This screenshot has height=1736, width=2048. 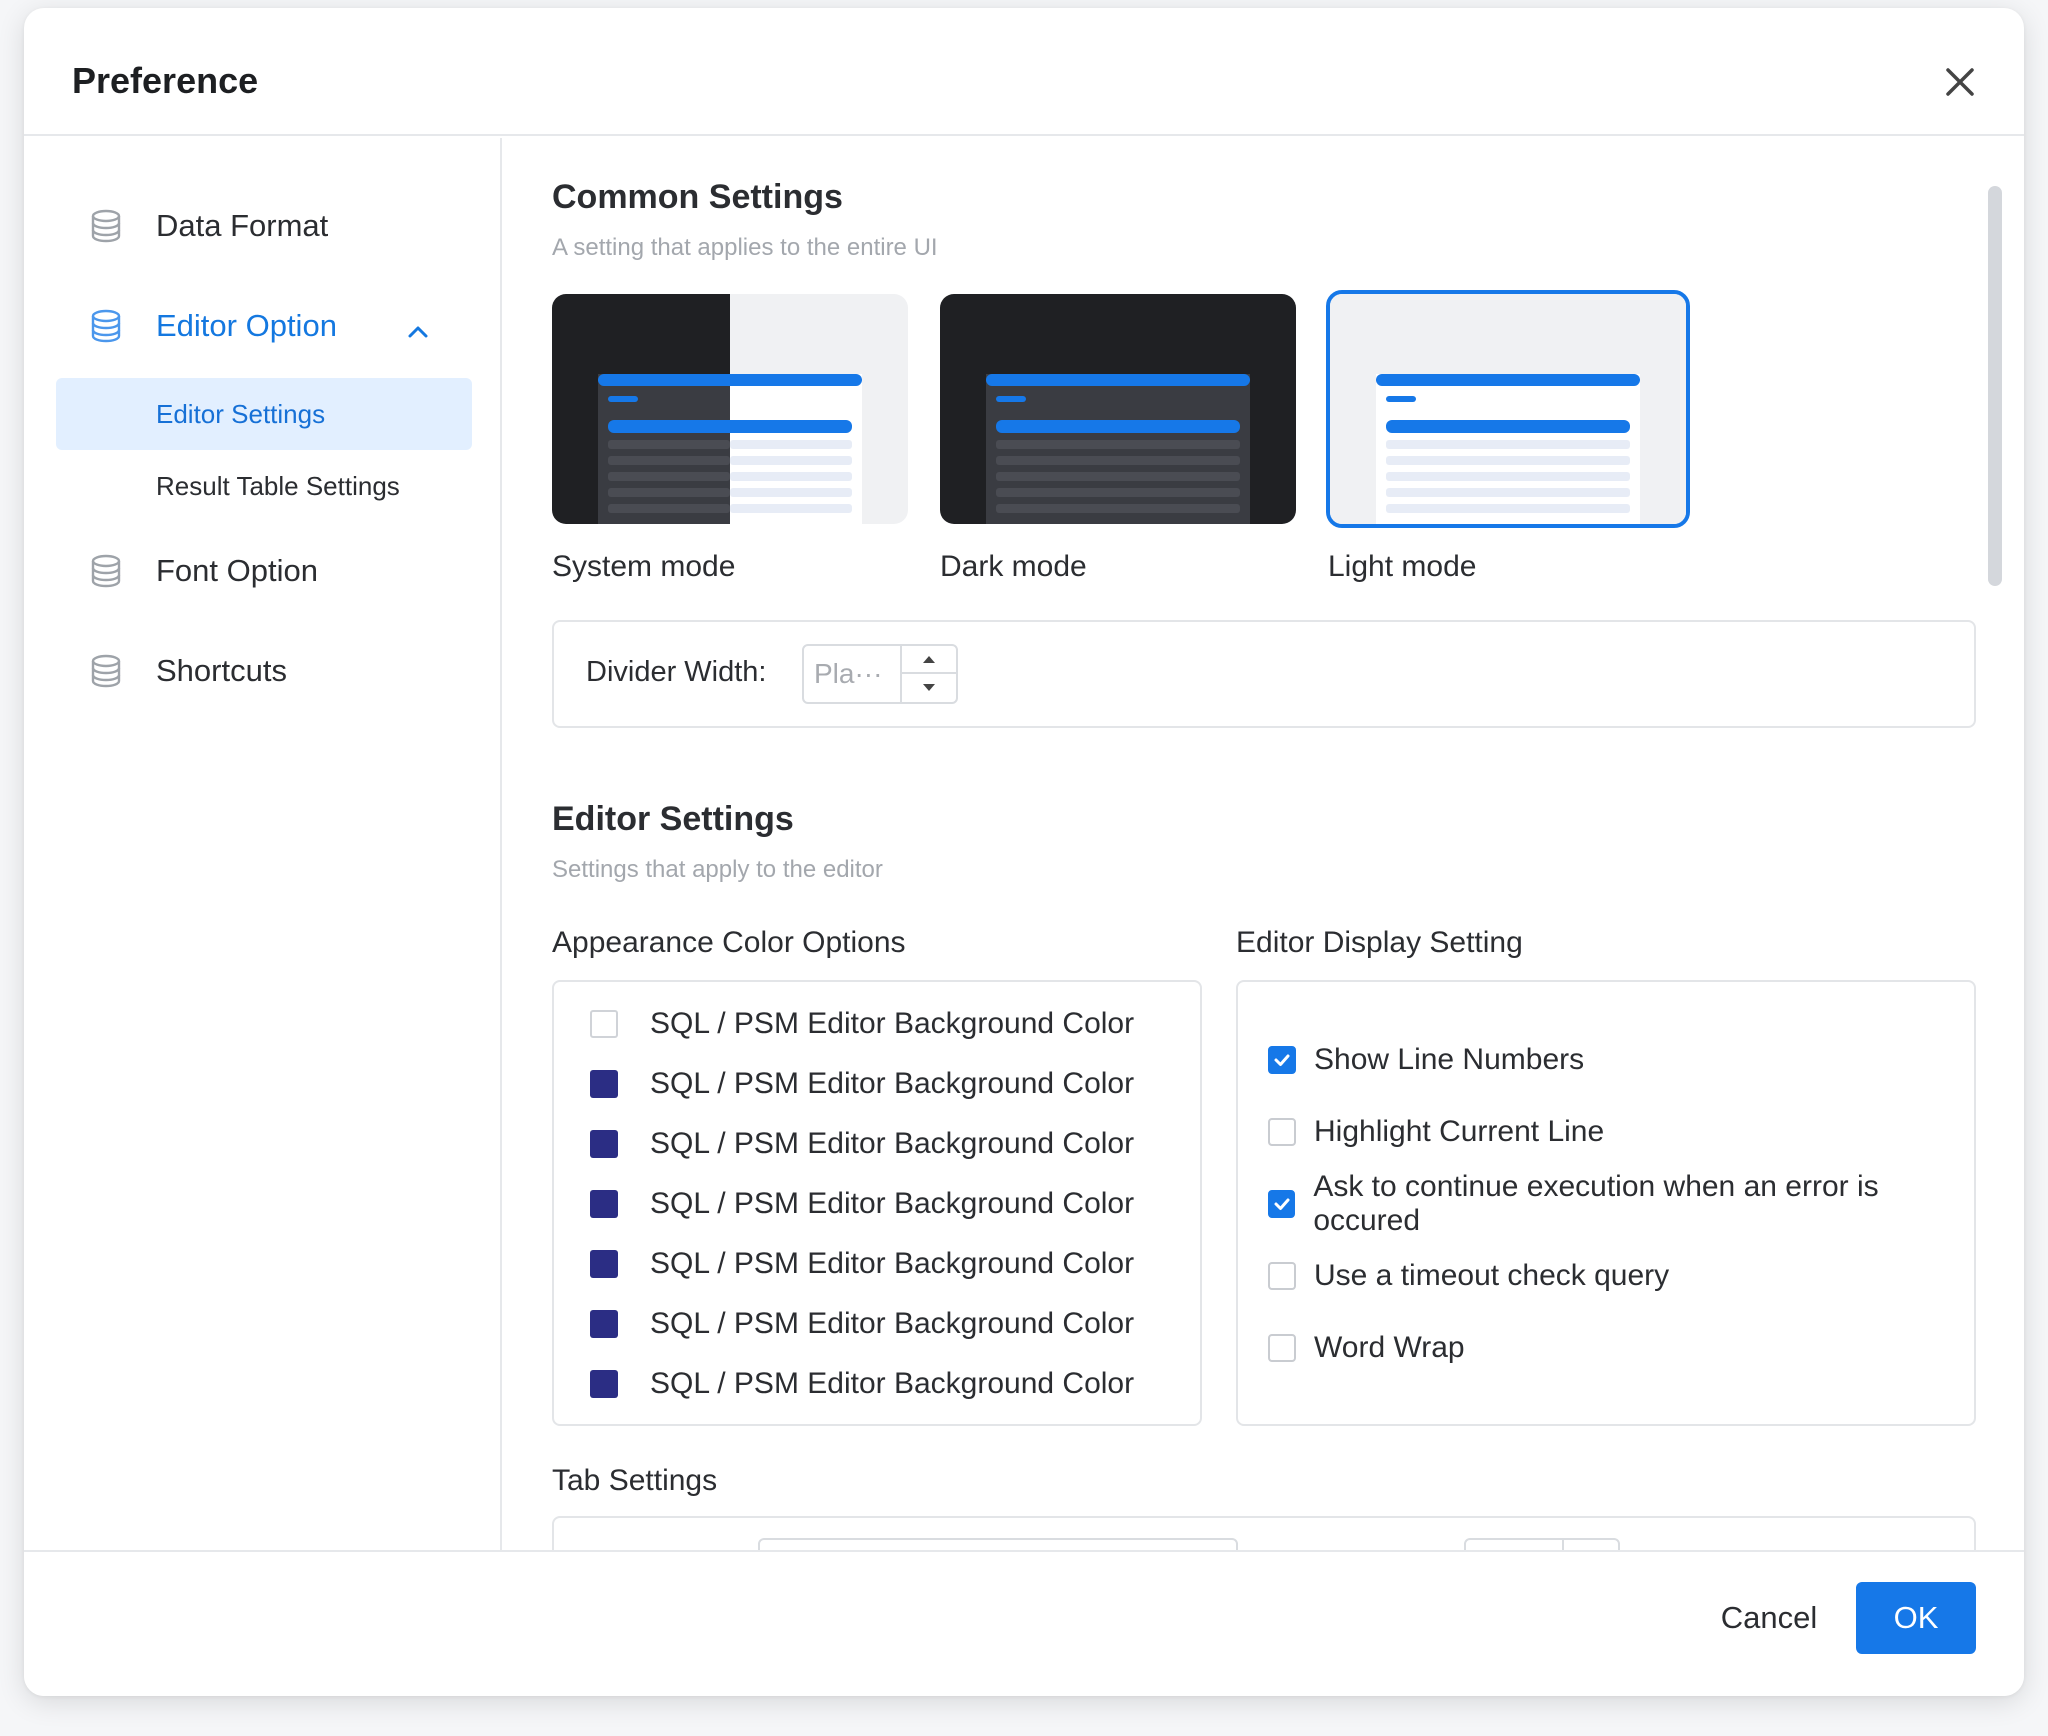 I want to click on sidebar-subitem-label: Result Table Settings, so click(x=278, y=485).